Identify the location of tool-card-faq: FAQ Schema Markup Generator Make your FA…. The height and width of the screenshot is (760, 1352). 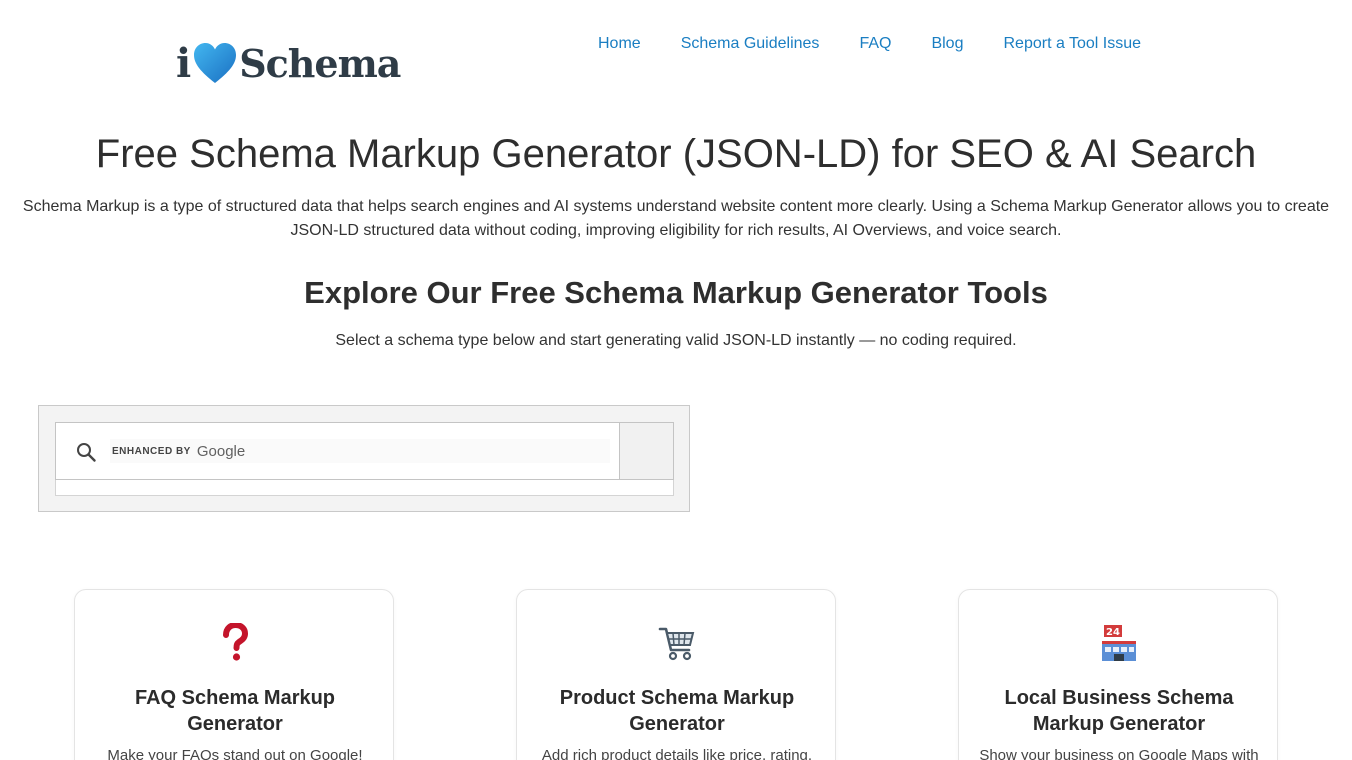
(234, 674).